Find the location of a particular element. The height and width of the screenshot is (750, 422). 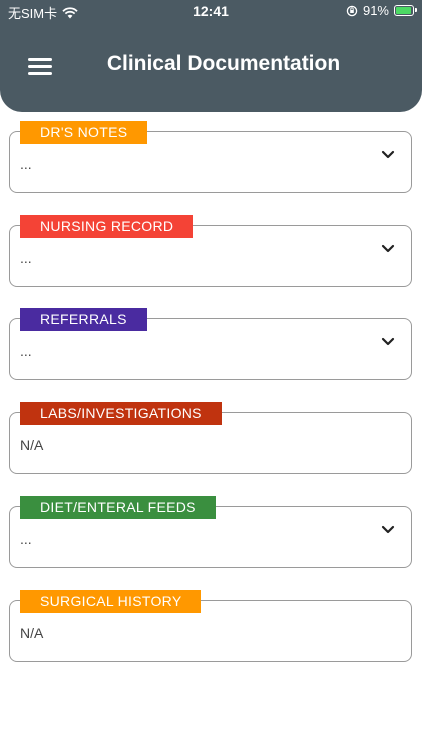

section-label: DIET/ENTERAL FEEDS is located at coordinates (118, 507).